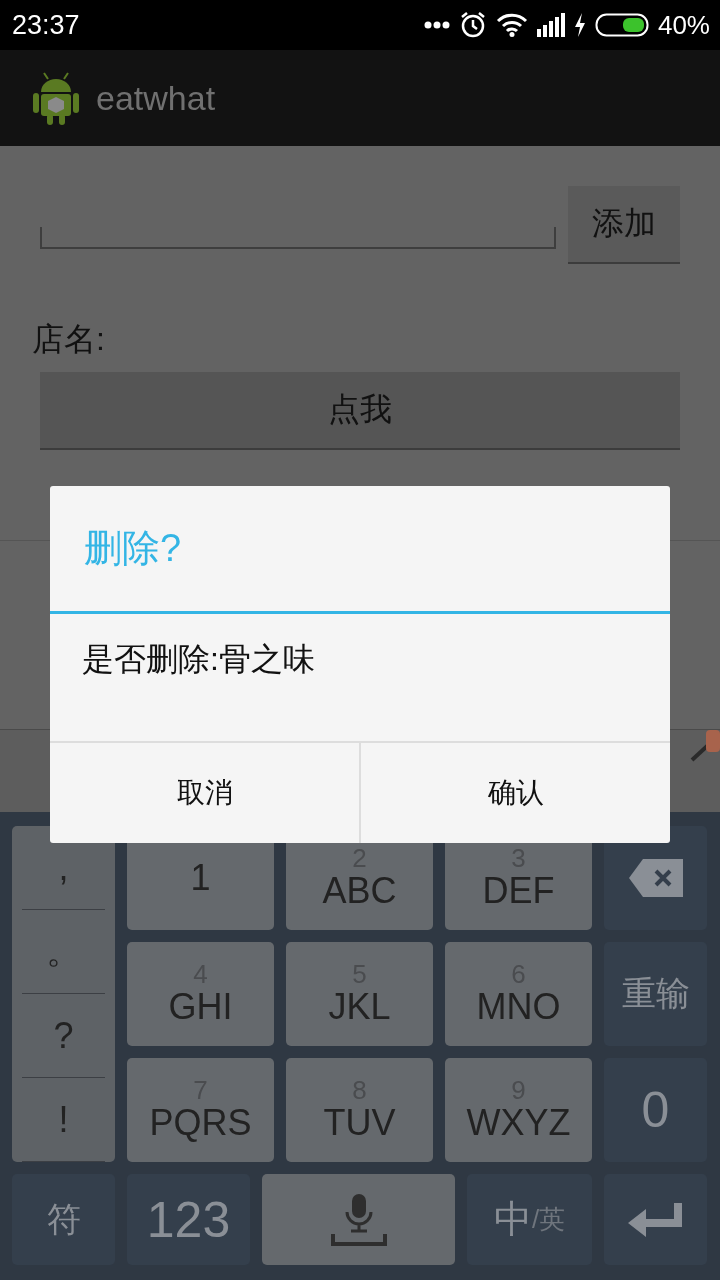 This screenshot has height=1280, width=720. I want to click on voice-key, so click(358, 1219).